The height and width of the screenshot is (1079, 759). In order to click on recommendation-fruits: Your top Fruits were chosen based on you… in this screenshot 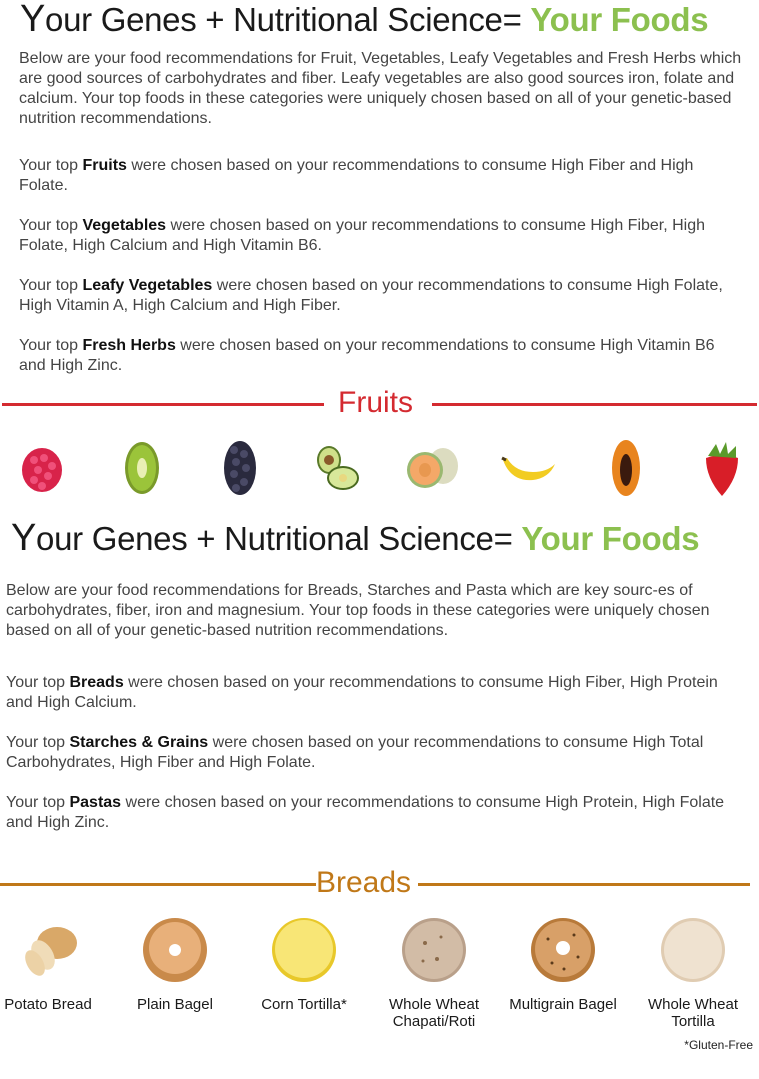, I will do `click(381, 176)`.